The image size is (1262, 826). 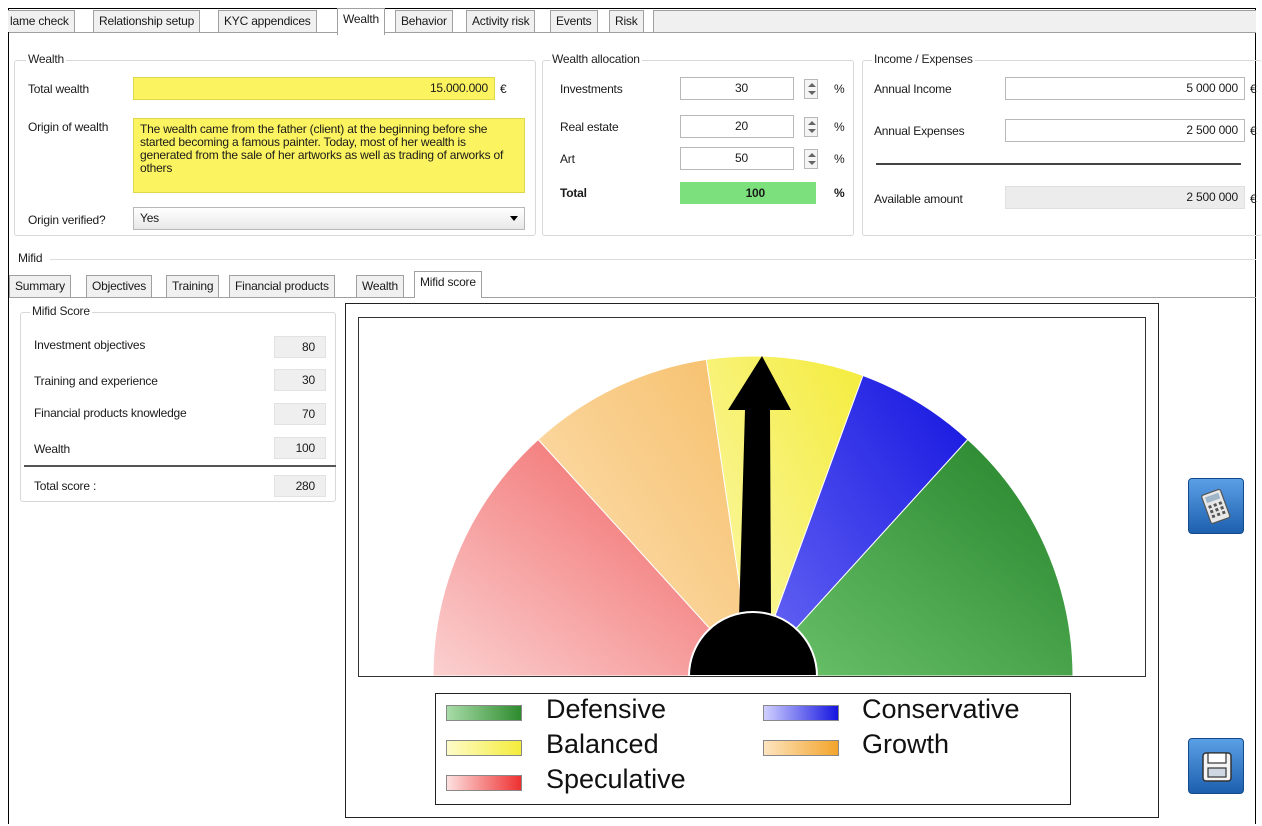 I want to click on score-financial-products-value: 70, so click(x=300, y=414).